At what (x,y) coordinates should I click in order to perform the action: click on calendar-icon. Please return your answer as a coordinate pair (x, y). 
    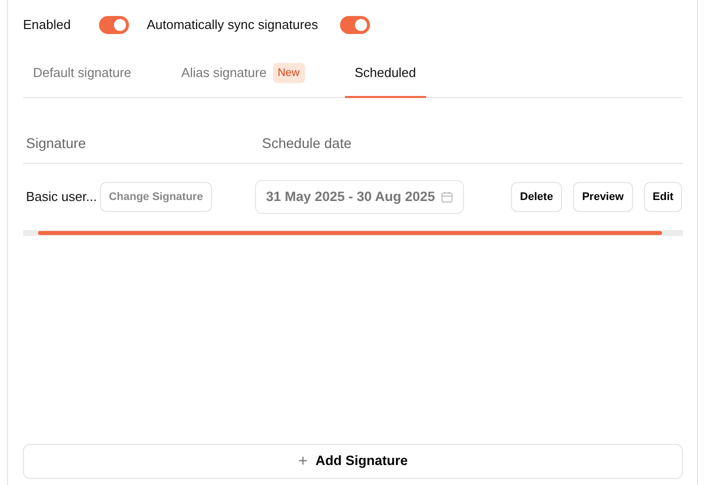
    Looking at the image, I should click on (447, 197).